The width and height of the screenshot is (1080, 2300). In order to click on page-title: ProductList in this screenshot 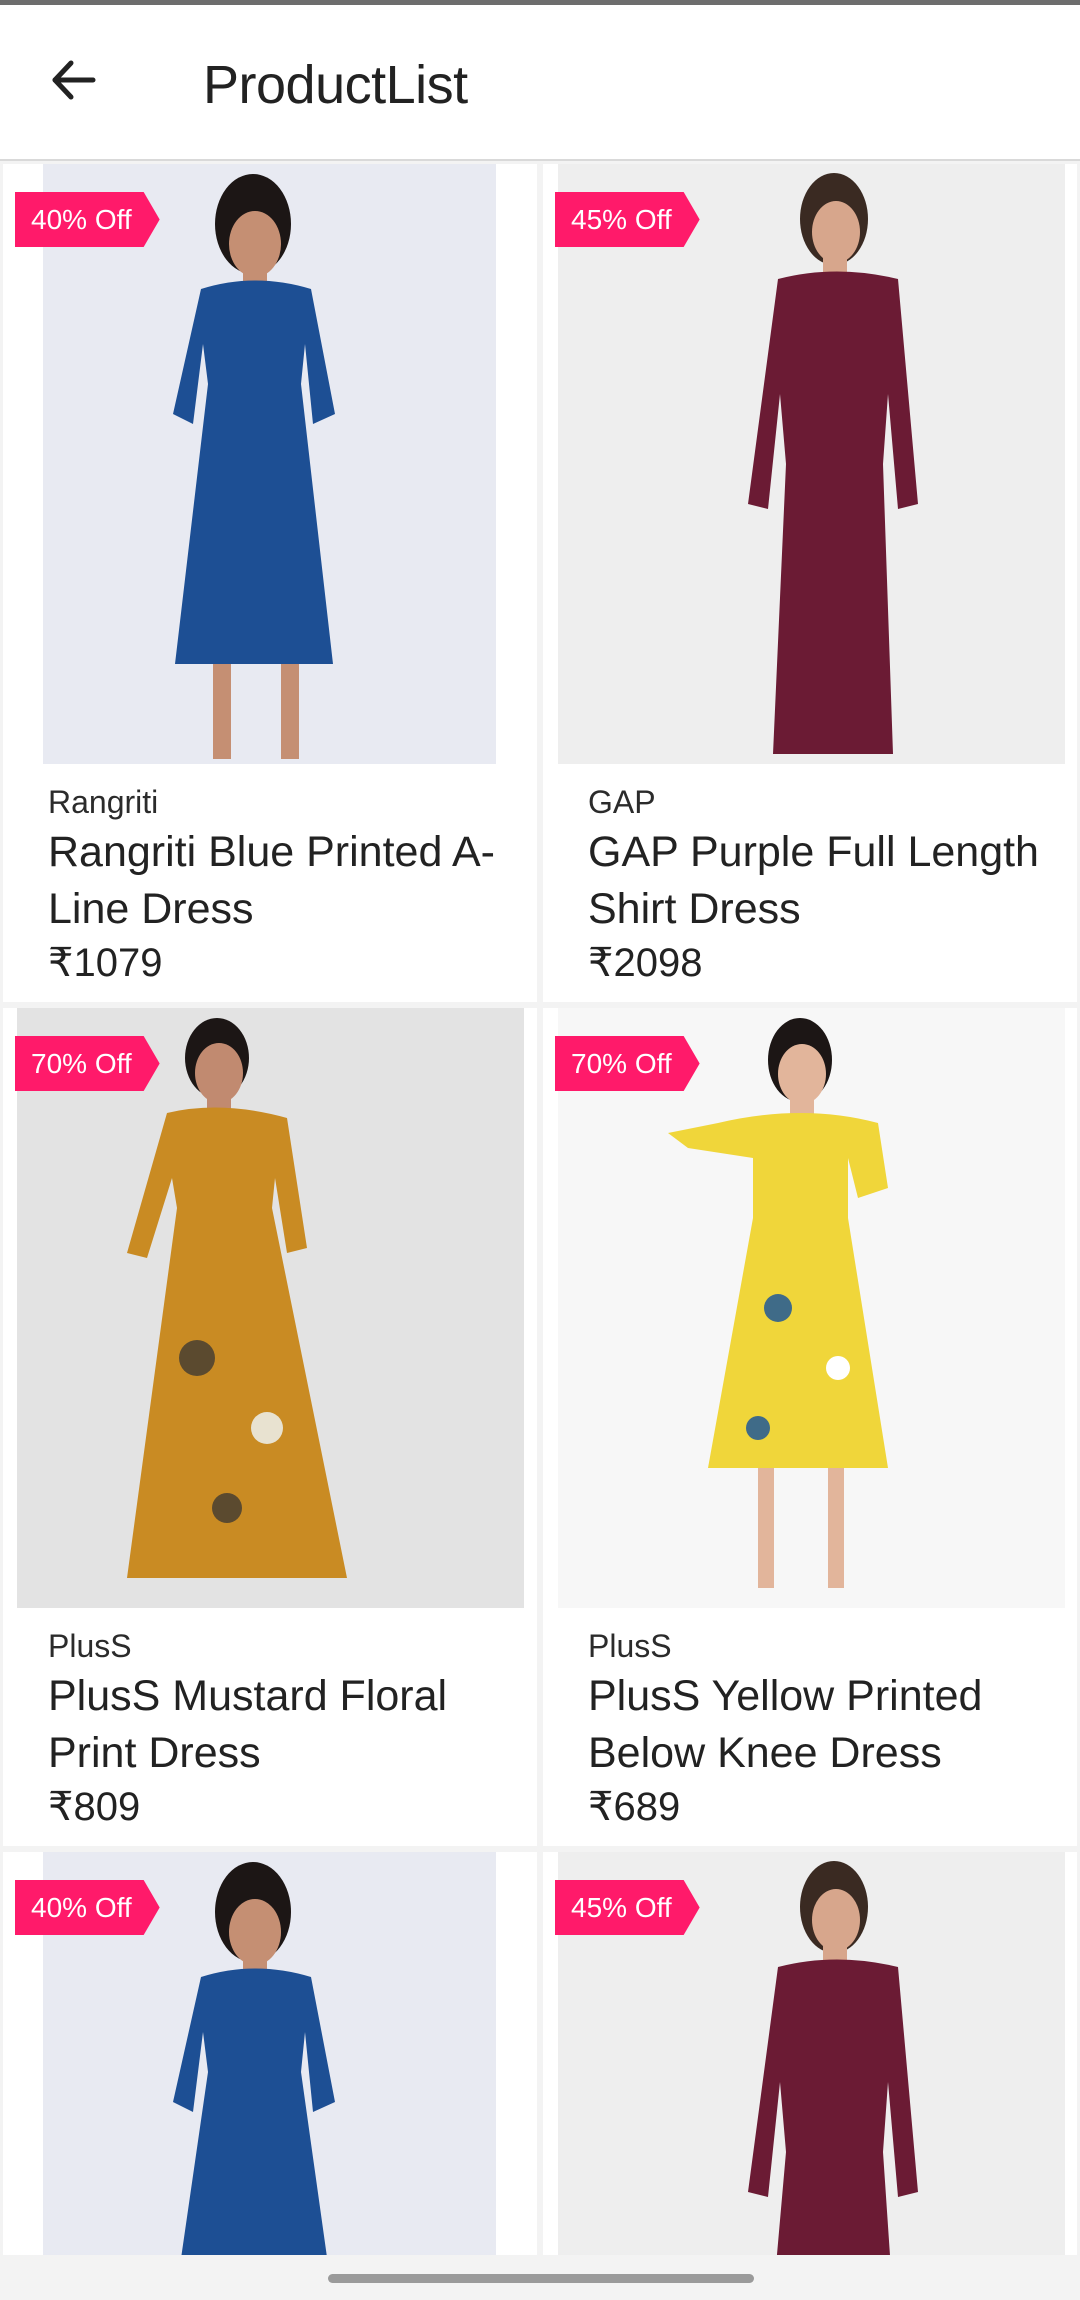, I will do `click(335, 85)`.